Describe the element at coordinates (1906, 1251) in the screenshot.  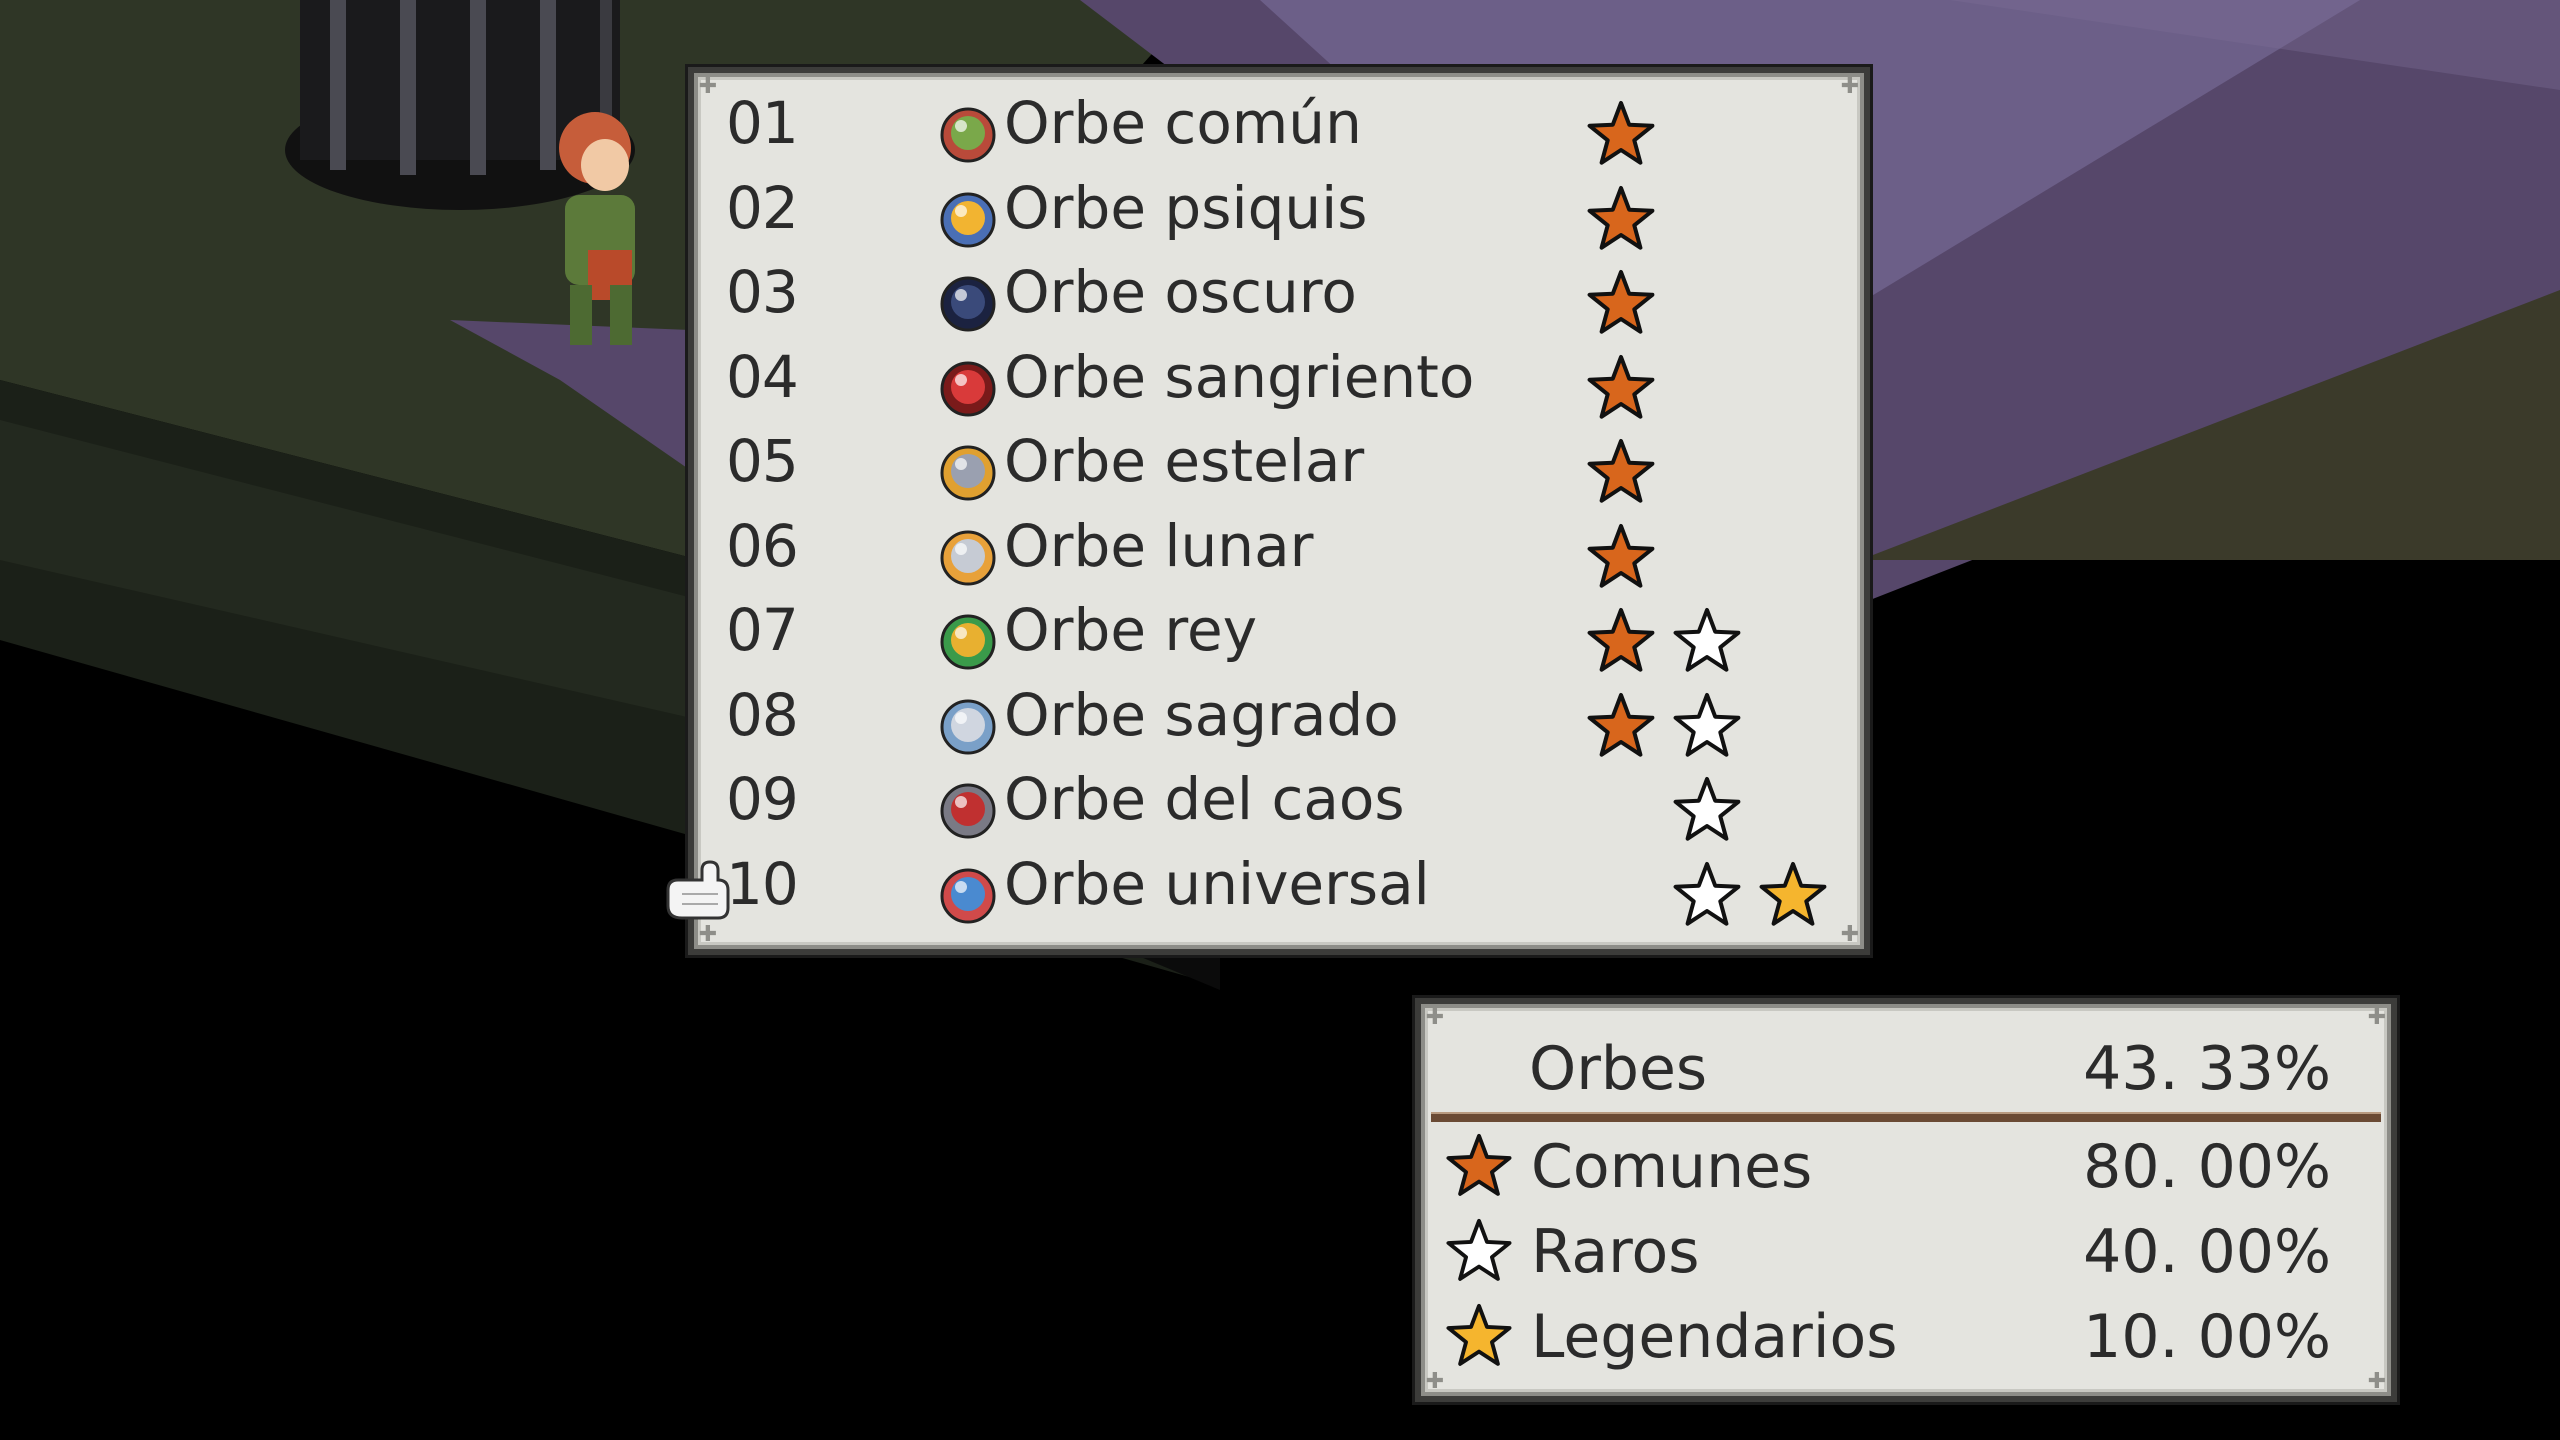
I see `summary-row: Raros 40. 00%` at that location.